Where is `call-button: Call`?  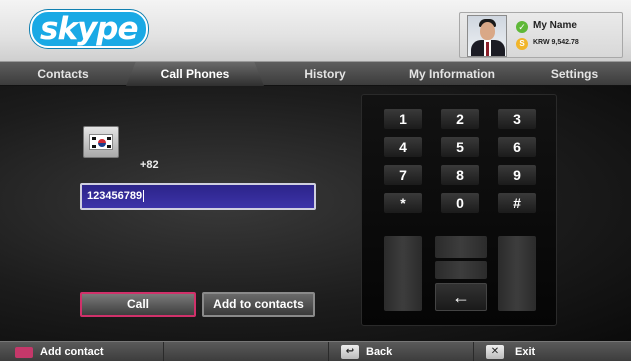 call-button: Call is located at coordinates (138, 304).